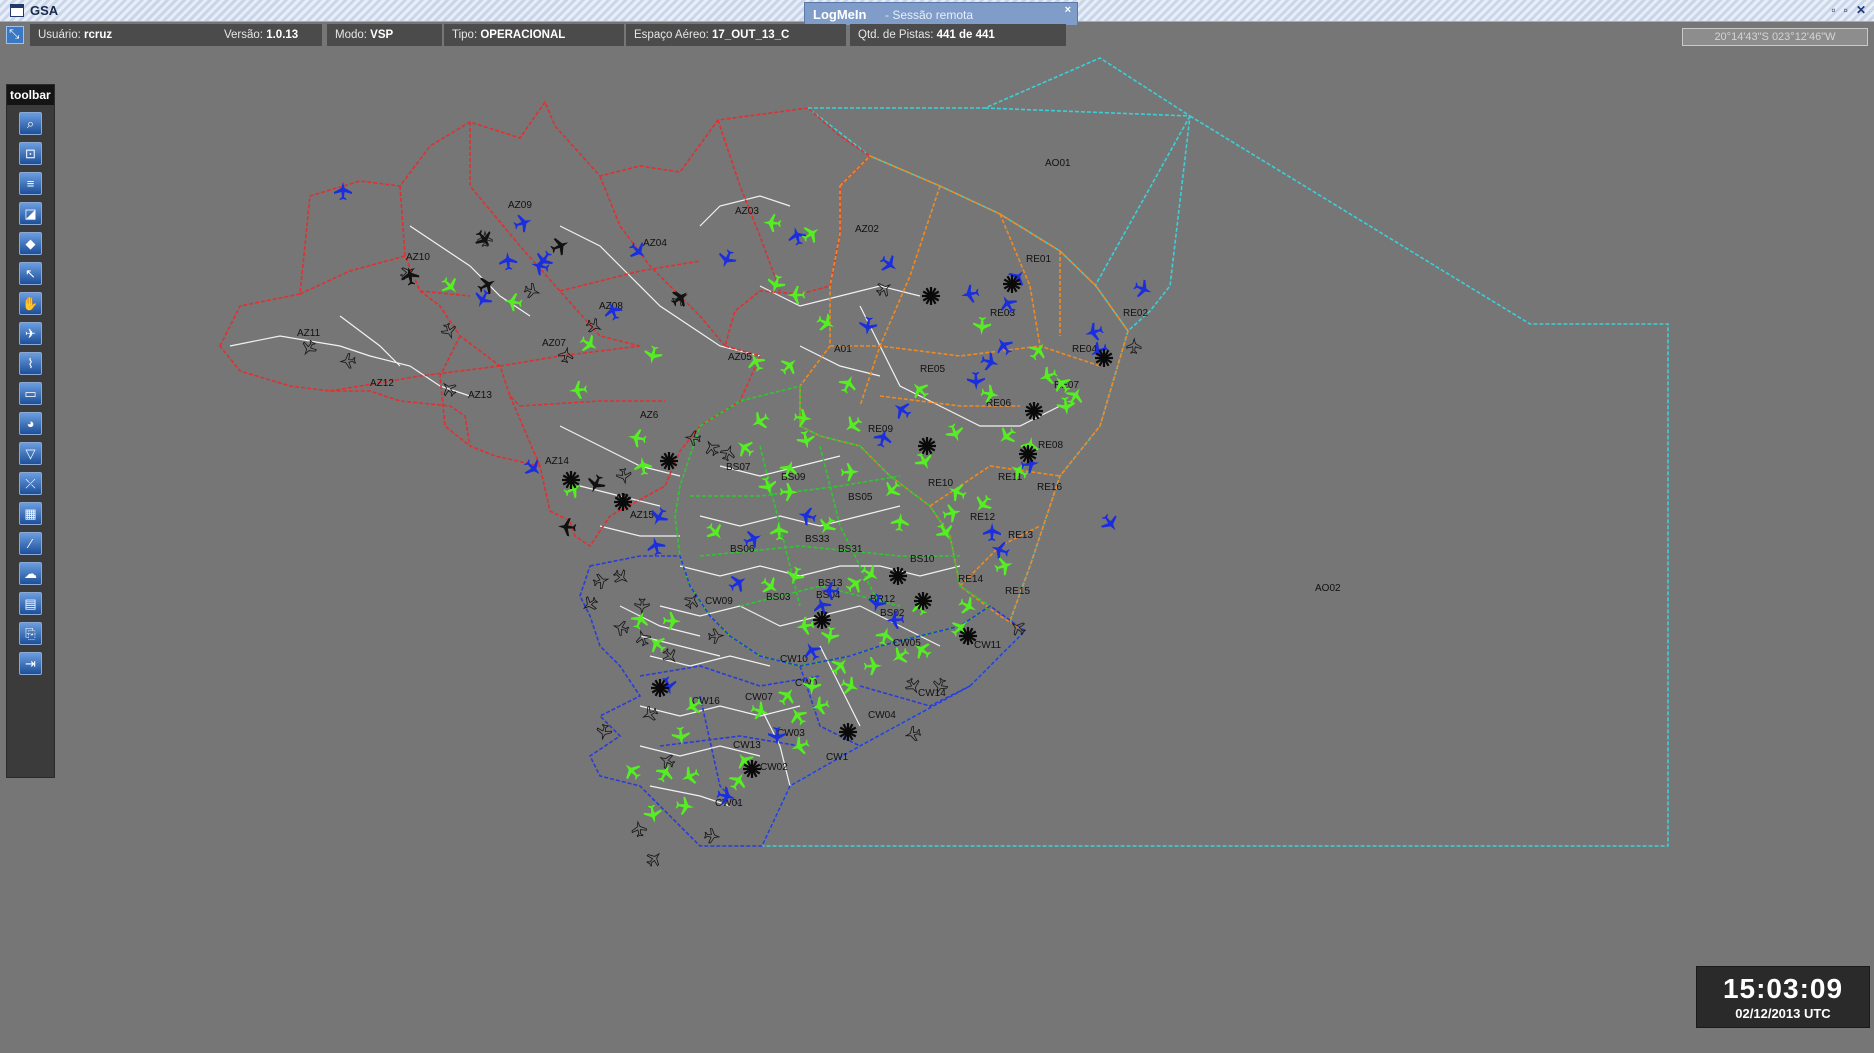 This screenshot has height=1053, width=1874. Describe the element at coordinates (465, 35) in the screenshot. I see `type-label: Tipo:` at that location.